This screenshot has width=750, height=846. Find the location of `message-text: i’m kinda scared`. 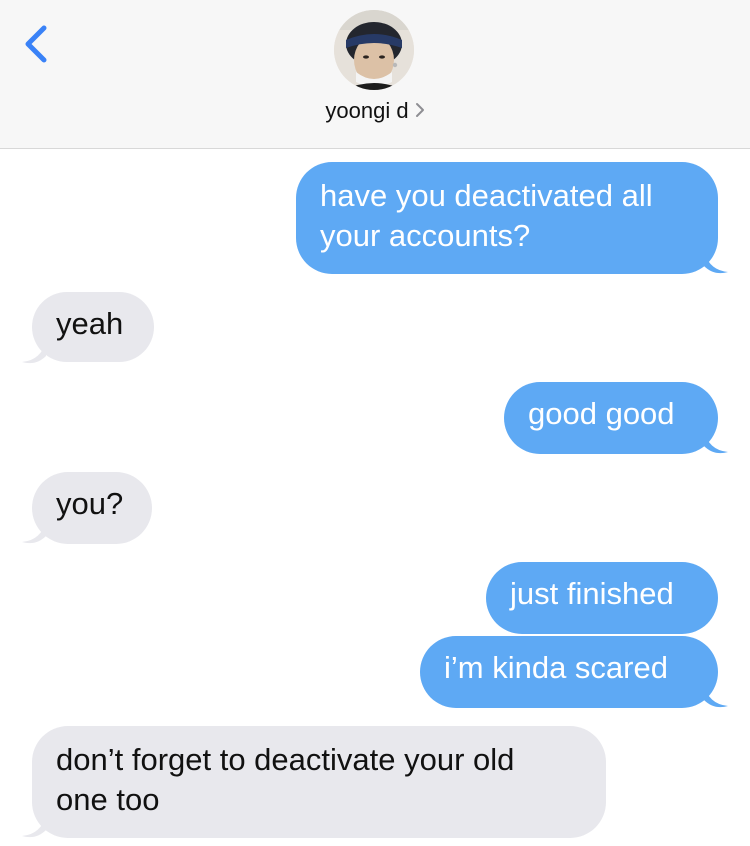

message-text: i’m kinda scared is located at coordinates (556, 667).